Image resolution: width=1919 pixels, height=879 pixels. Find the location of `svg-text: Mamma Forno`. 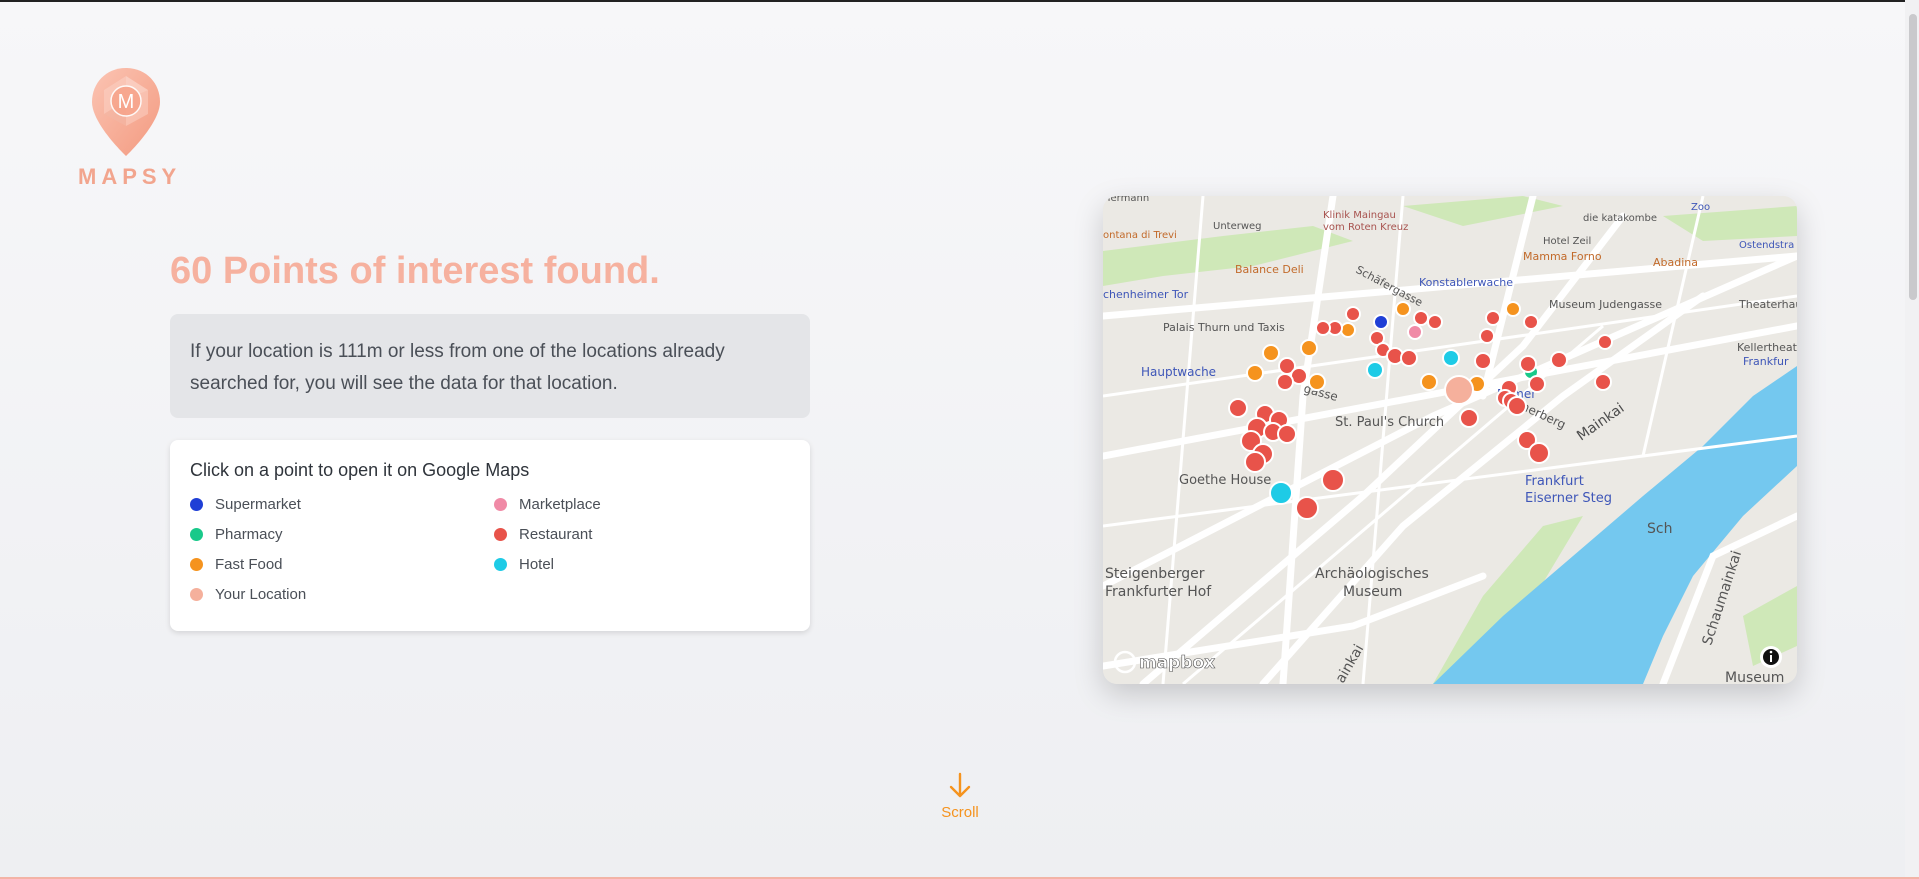

svg-text: Mamma Forno is located at coordinates (1562, 256).